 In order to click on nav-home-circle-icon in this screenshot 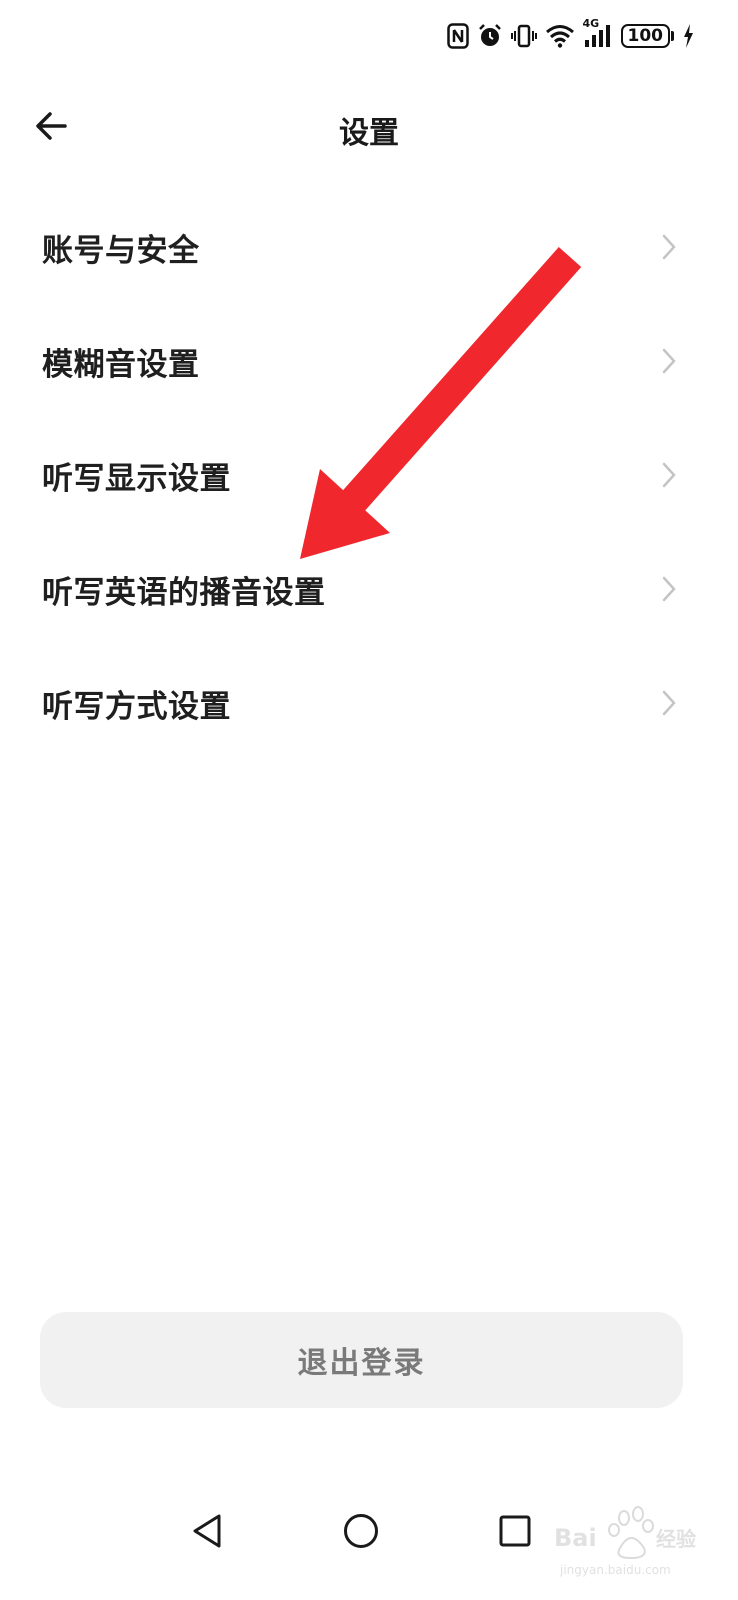, I will do `click(361, 1531)`.